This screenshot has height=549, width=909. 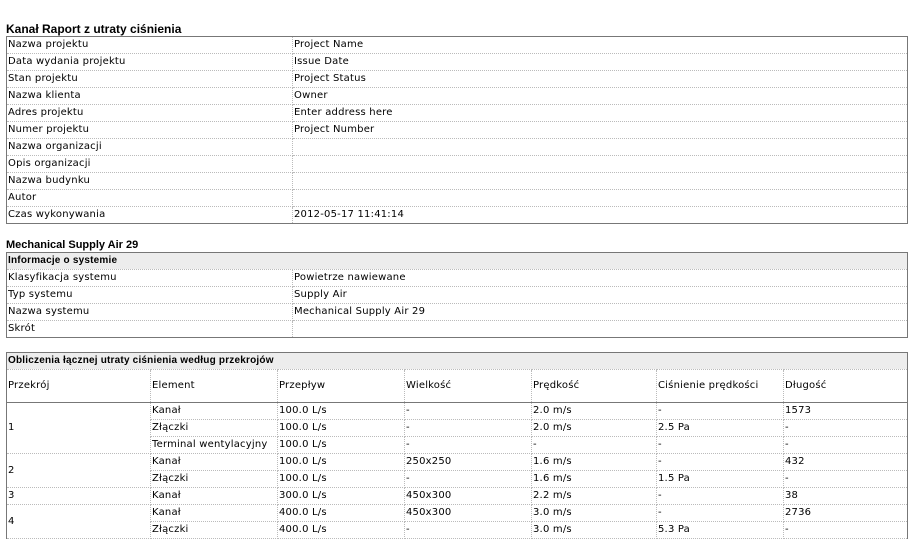 I want to click on system-title: Mechanical Supply Air 29, so click(x=72, y=245).